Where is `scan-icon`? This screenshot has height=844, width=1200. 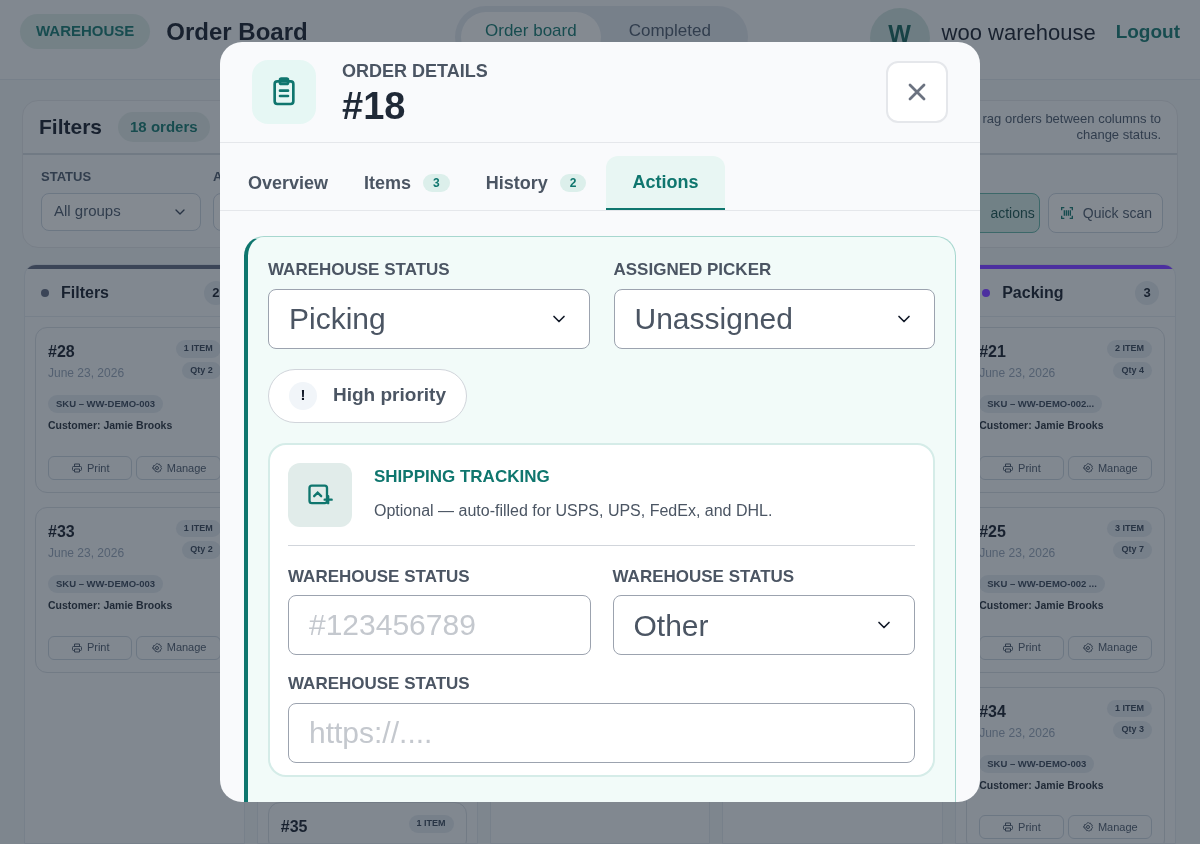
scan-icon is located at coordinates (1066, 213).